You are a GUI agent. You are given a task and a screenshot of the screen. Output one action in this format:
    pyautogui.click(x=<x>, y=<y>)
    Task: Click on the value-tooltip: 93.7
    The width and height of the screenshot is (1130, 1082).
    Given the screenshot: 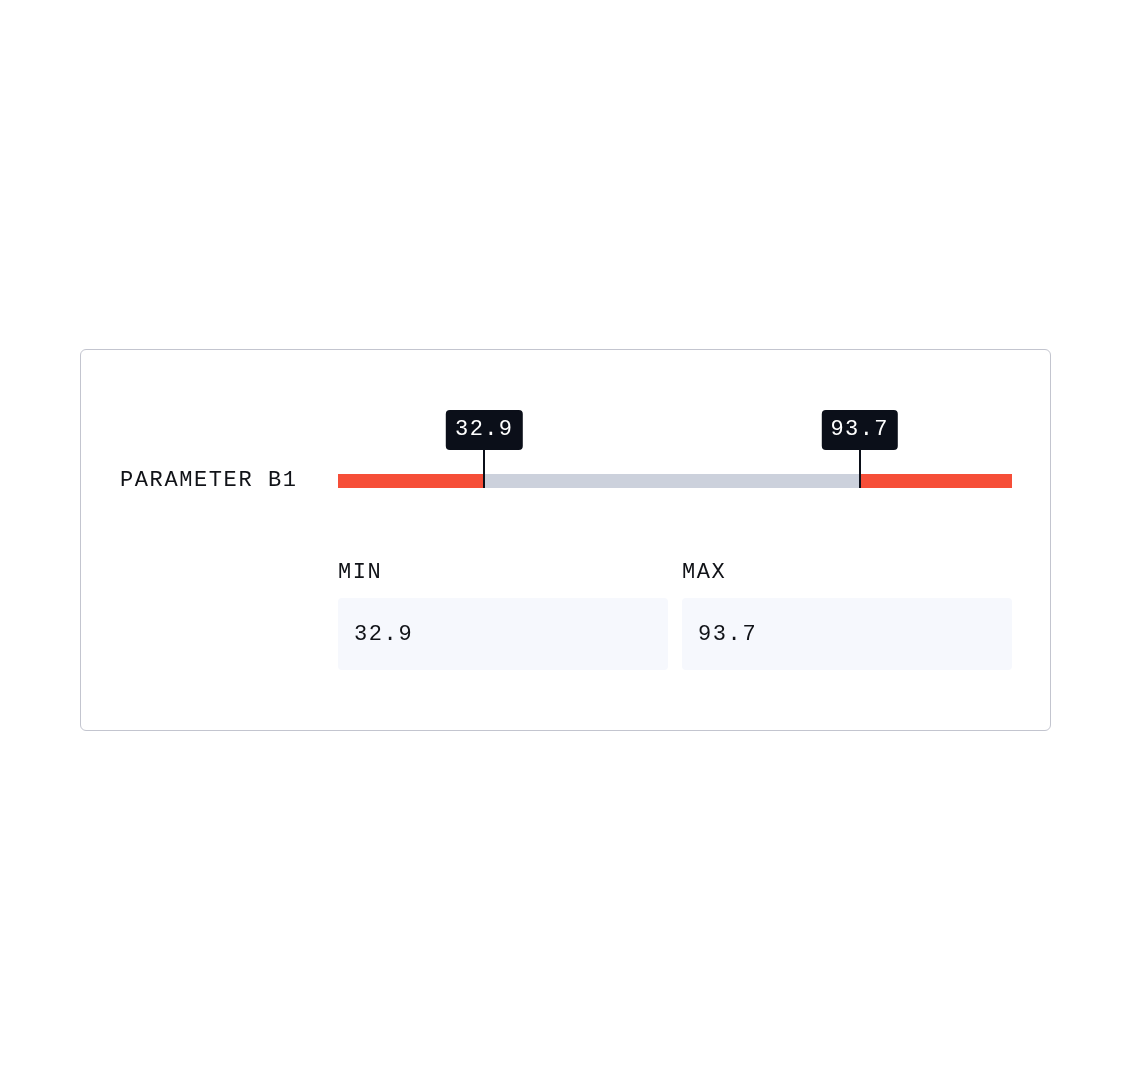 What is the action you would take?
    pyautogui.click(x=859, y=430)
    